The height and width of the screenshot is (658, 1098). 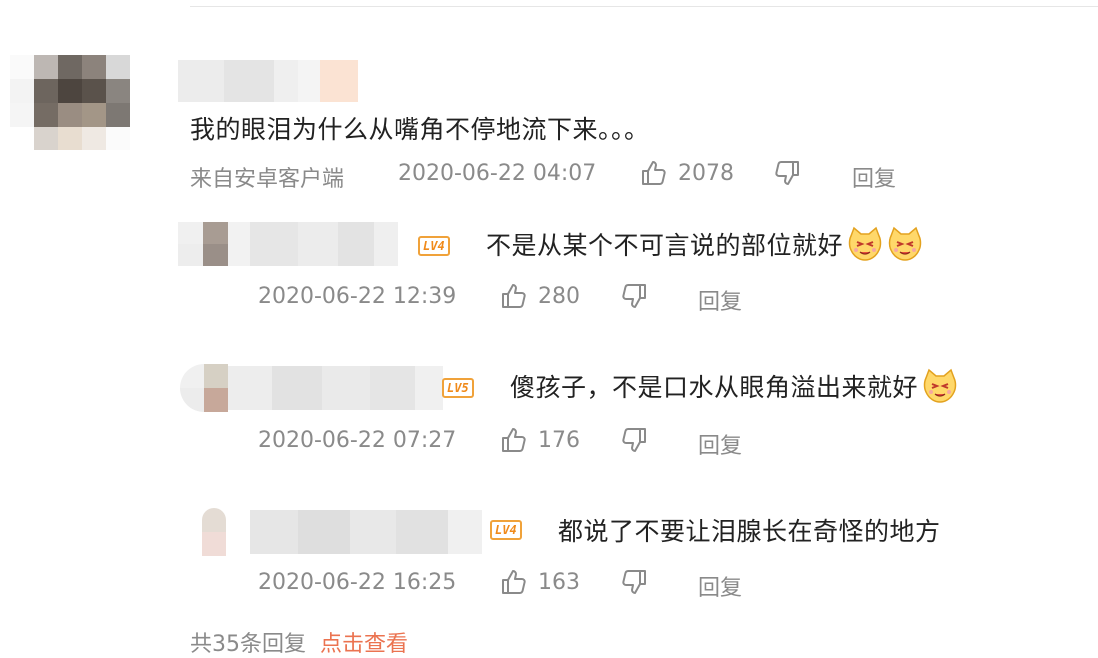 I want to click on reply-text: 都说了不要让泪腺长在奇怪的地方, so click(x=749, y=531).